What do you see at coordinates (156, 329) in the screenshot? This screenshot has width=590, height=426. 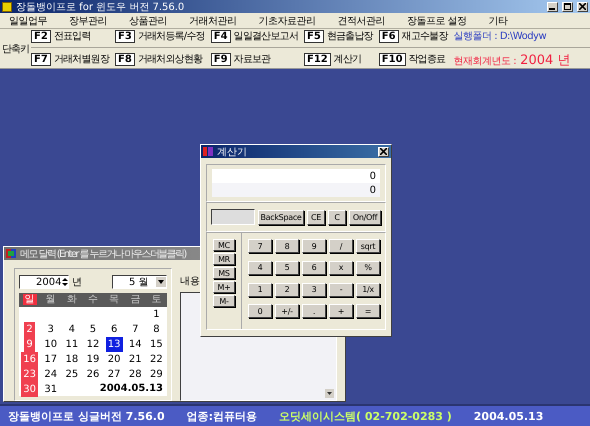 I see `calendar-day: 8` at bounding box center [156, 329].